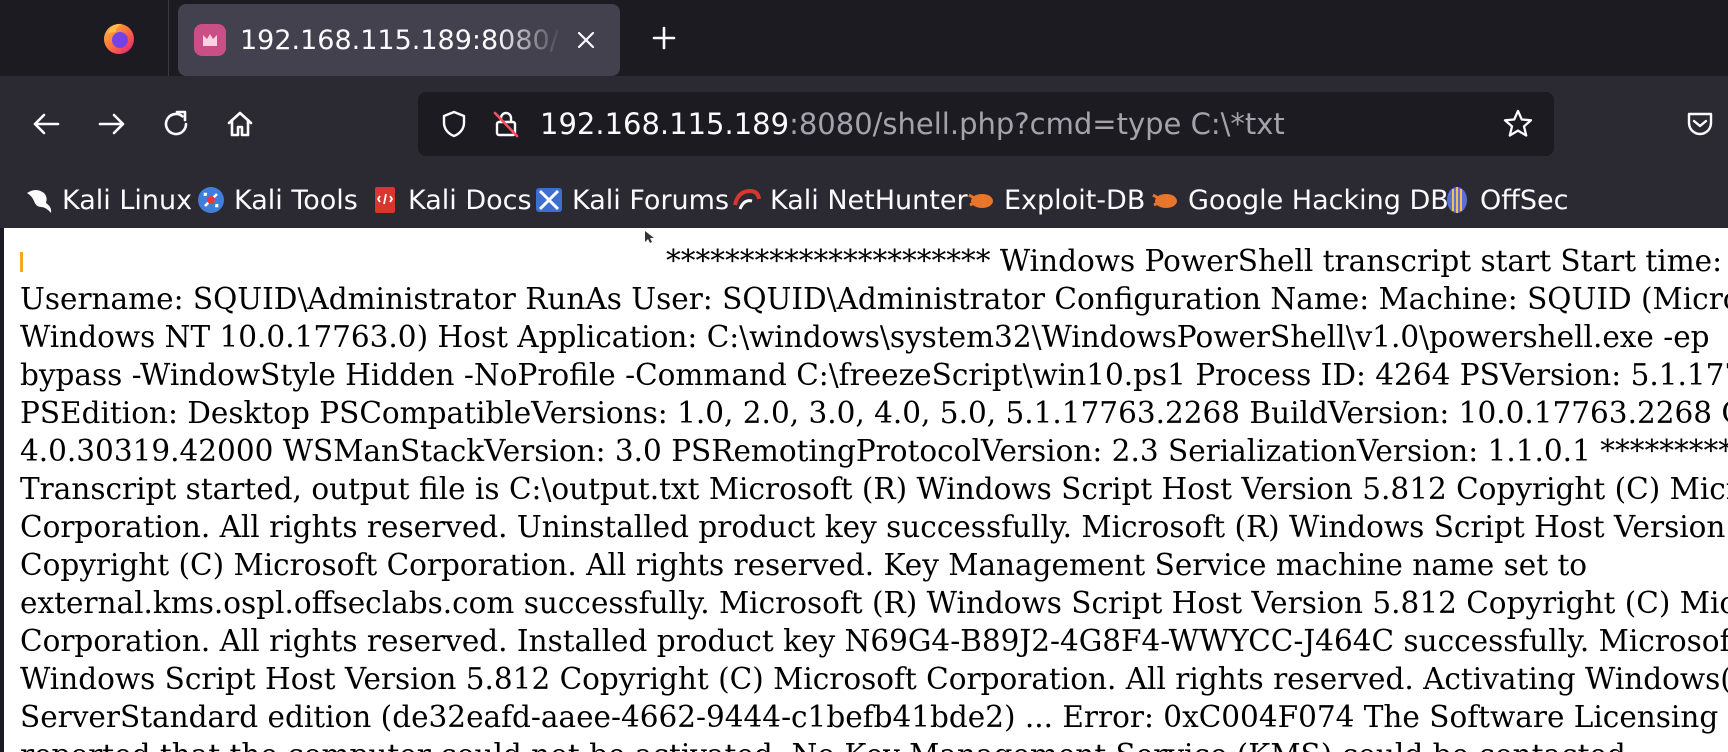 The width and height of the screenshot is (1728, 752). I want to click on pocket-button, so click(1700, 124).